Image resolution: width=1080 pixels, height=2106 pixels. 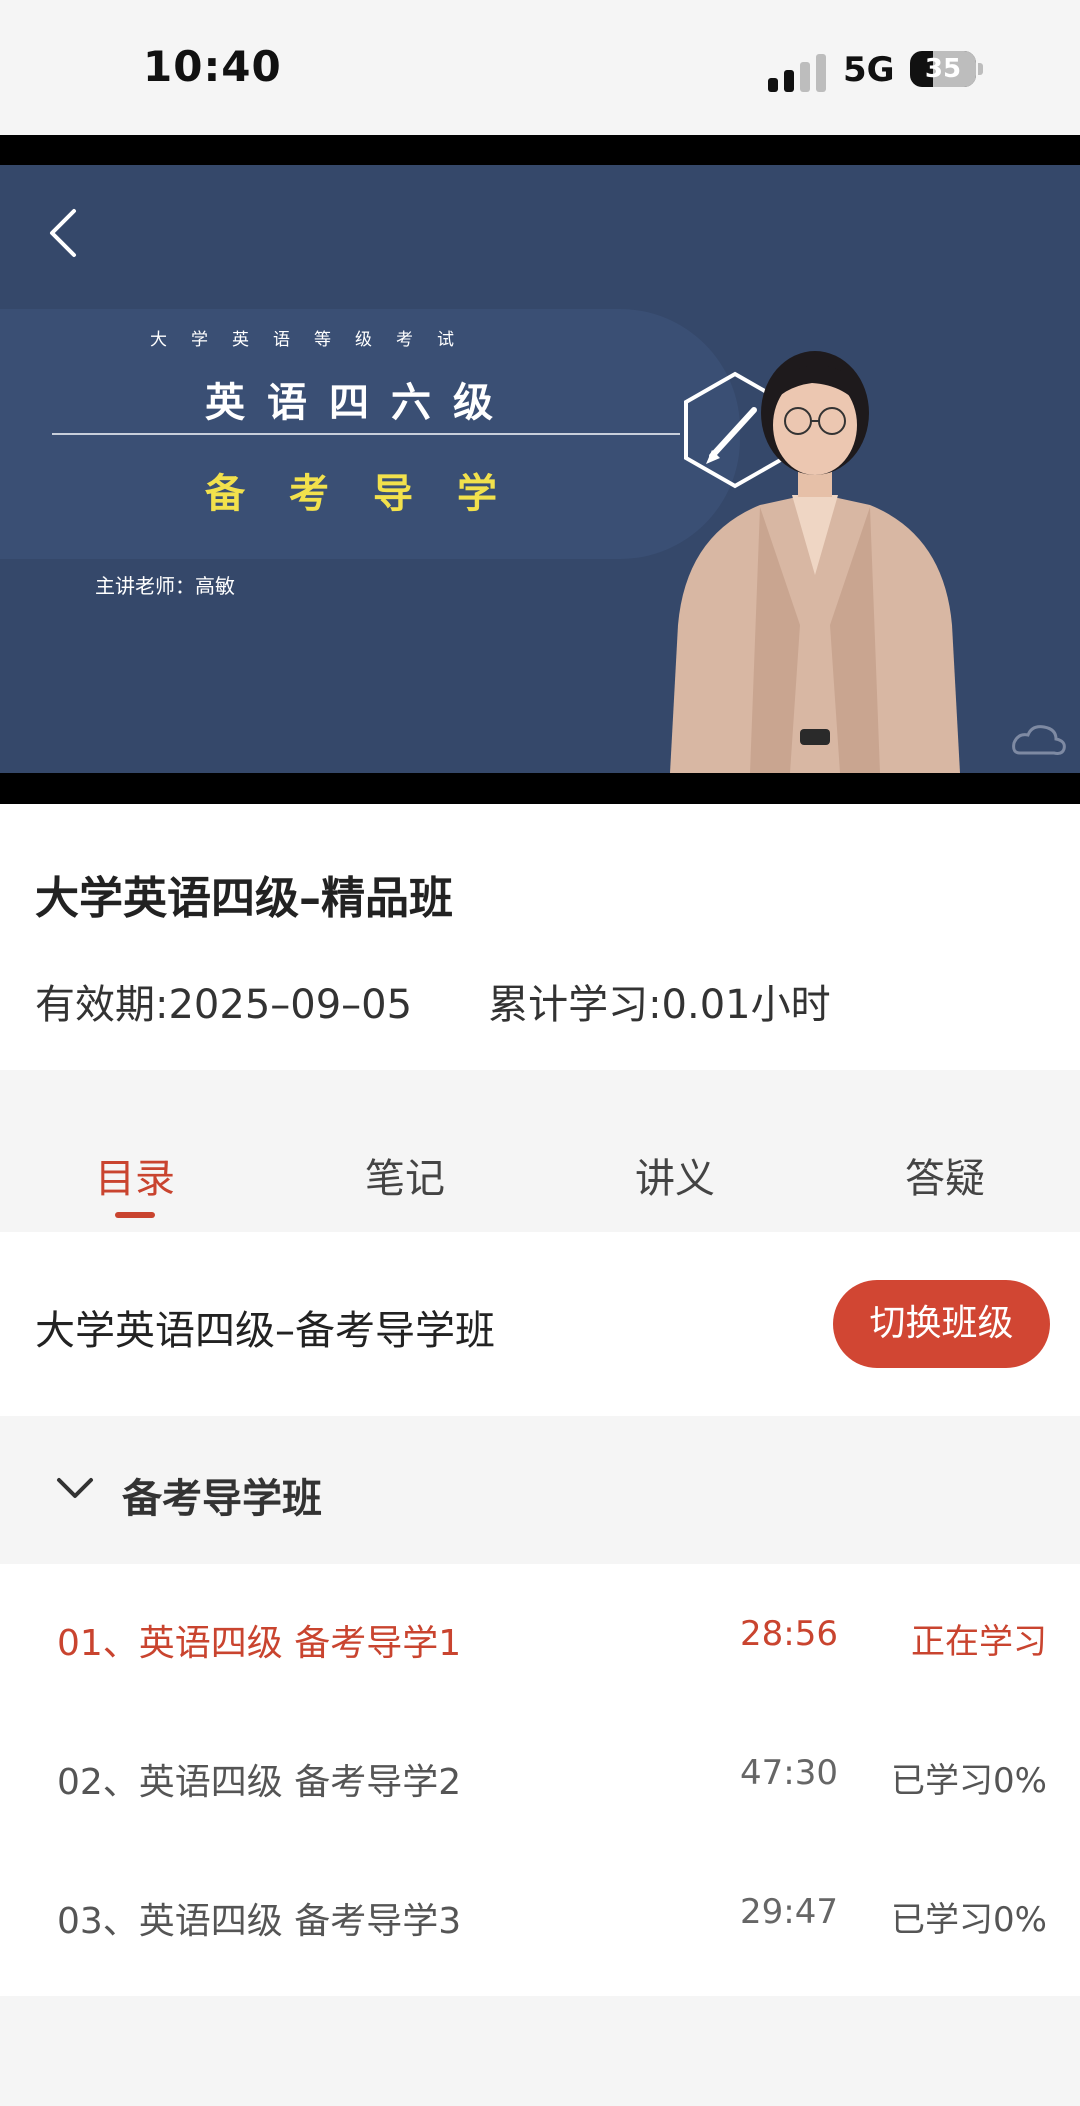 I want to click on tab-handouts: 讲义, so click(x=675, y=1175).